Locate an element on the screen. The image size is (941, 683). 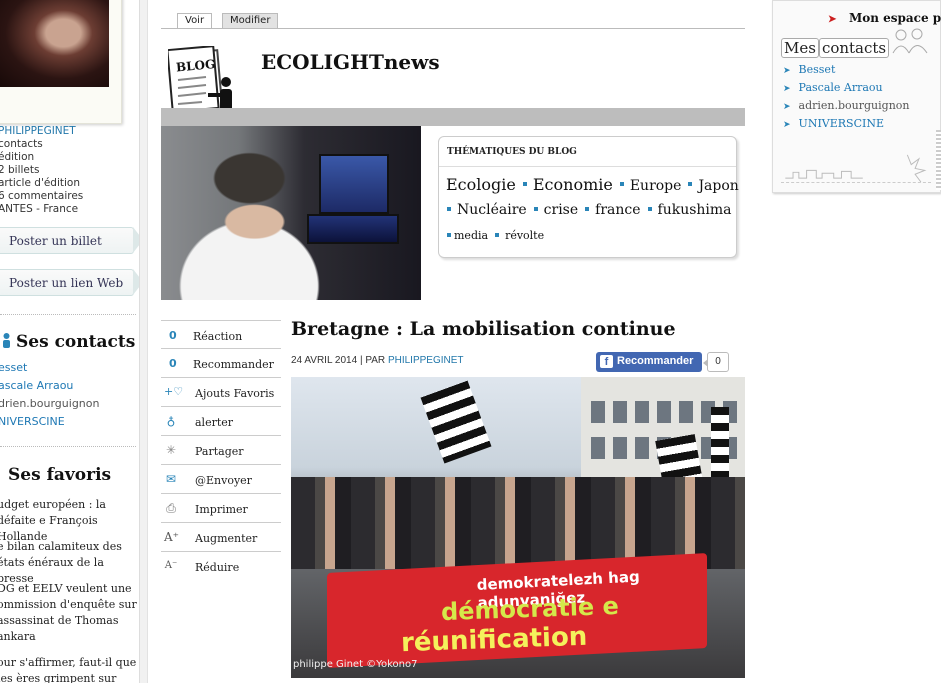
reaction-action: 0 Réaction is located at coordinates (221, 334).